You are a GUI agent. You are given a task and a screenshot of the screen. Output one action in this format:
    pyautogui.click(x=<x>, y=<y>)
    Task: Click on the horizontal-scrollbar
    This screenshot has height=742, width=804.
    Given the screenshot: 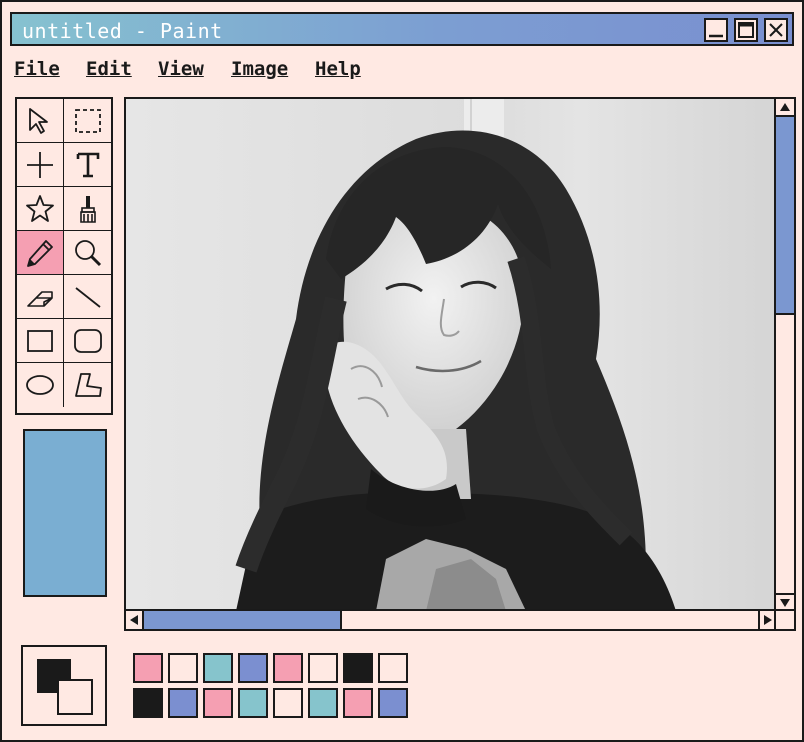 What is the action you would take?
    pyautogui.click(x=451, y=619)
    